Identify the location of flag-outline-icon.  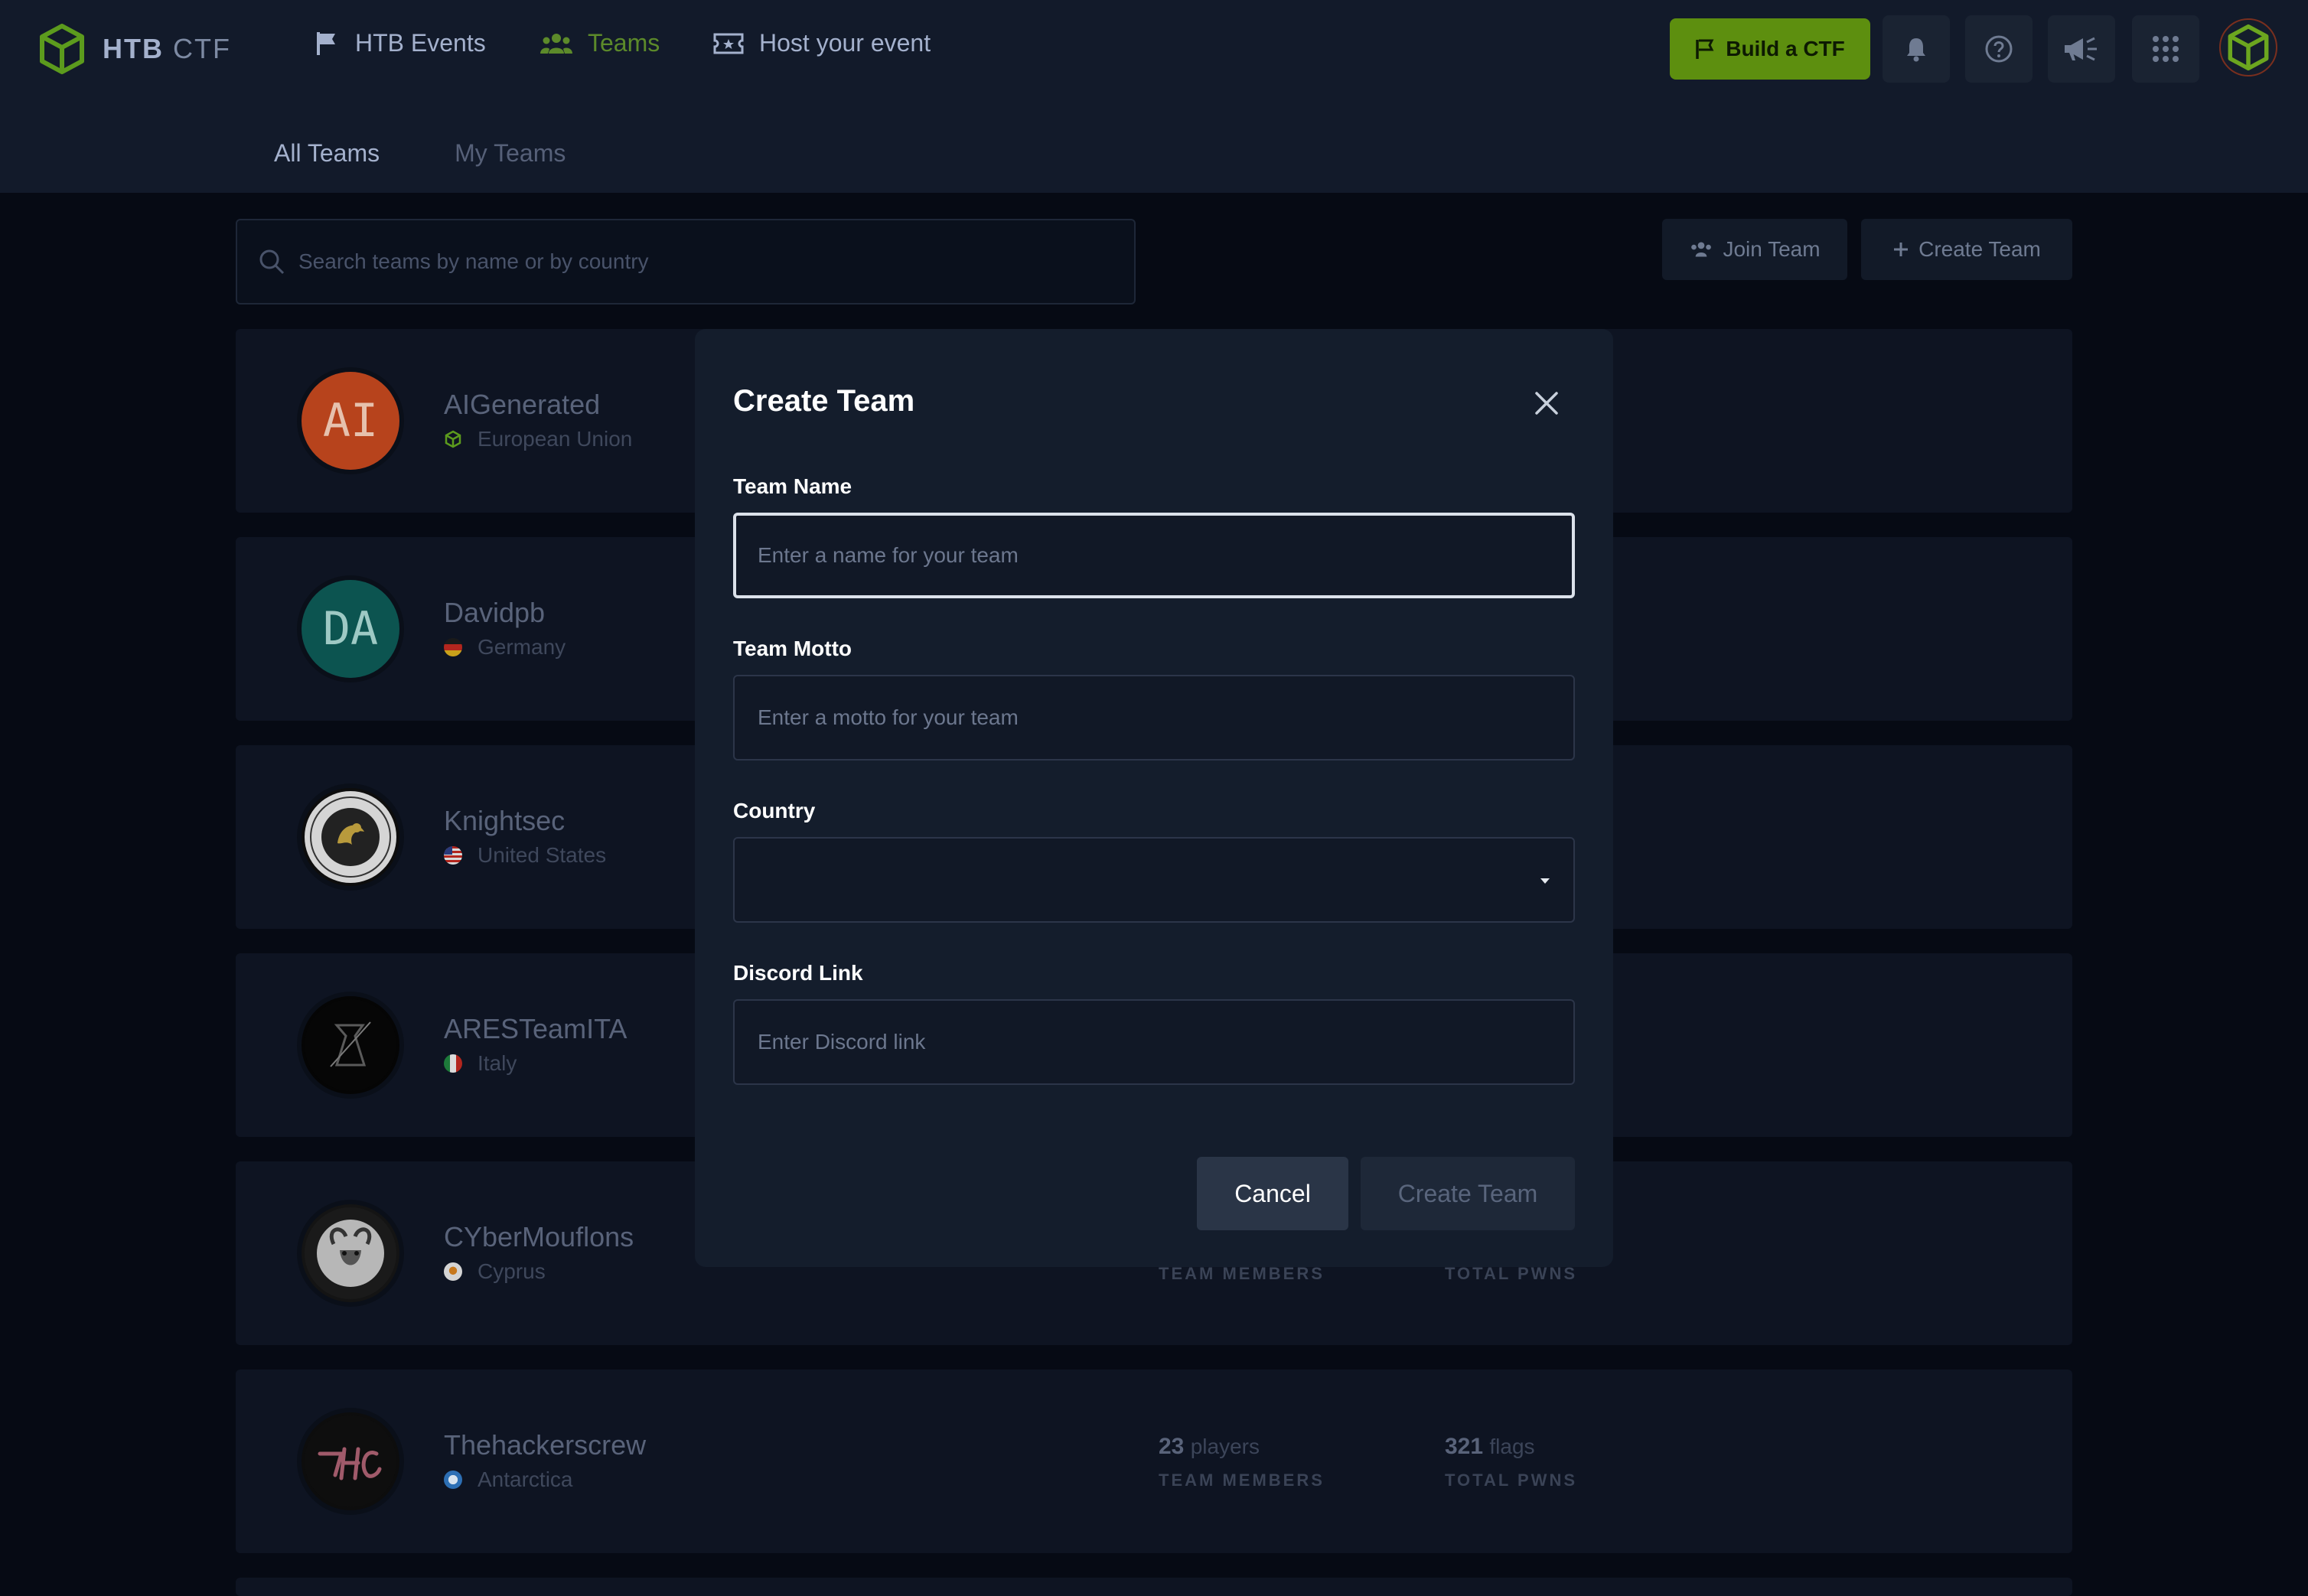
(1705, 49).